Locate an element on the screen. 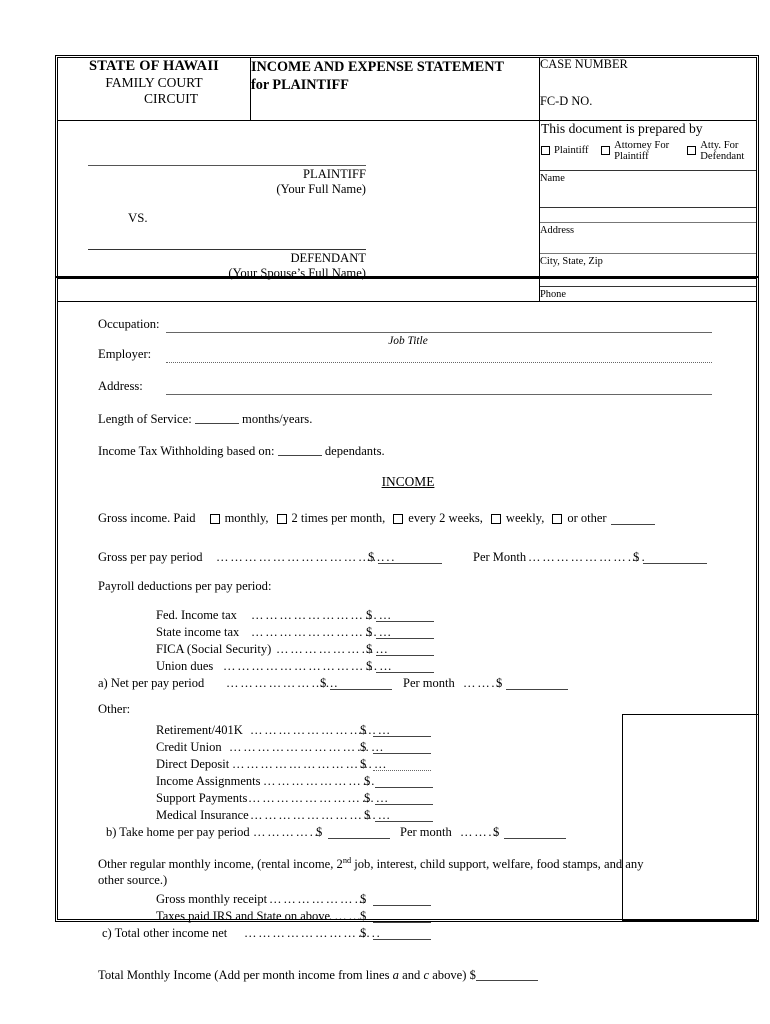 The height and width of the screenshot is (1024, 770). fed-income-tax-input is located at coordinates (405, 621).